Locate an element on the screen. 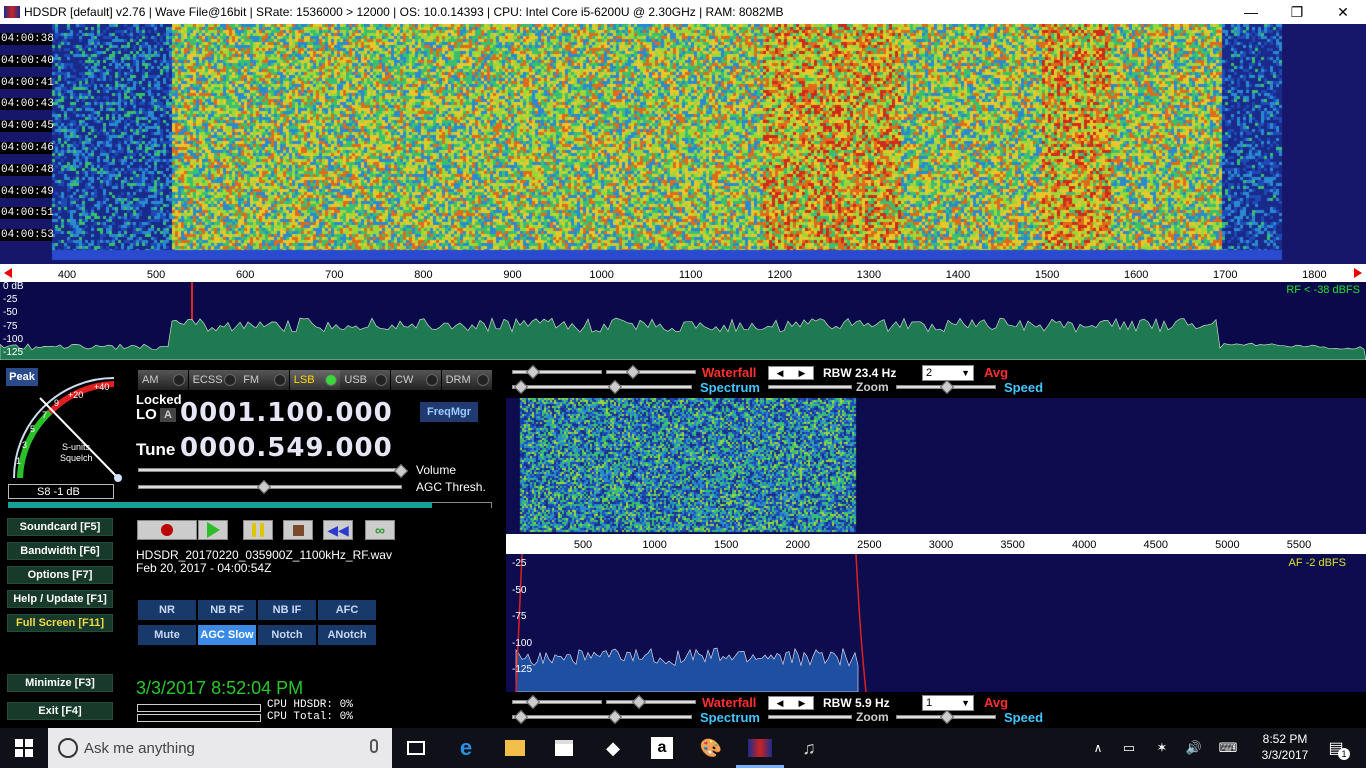  scroll-left-icon is located at coordinates (8, 273).